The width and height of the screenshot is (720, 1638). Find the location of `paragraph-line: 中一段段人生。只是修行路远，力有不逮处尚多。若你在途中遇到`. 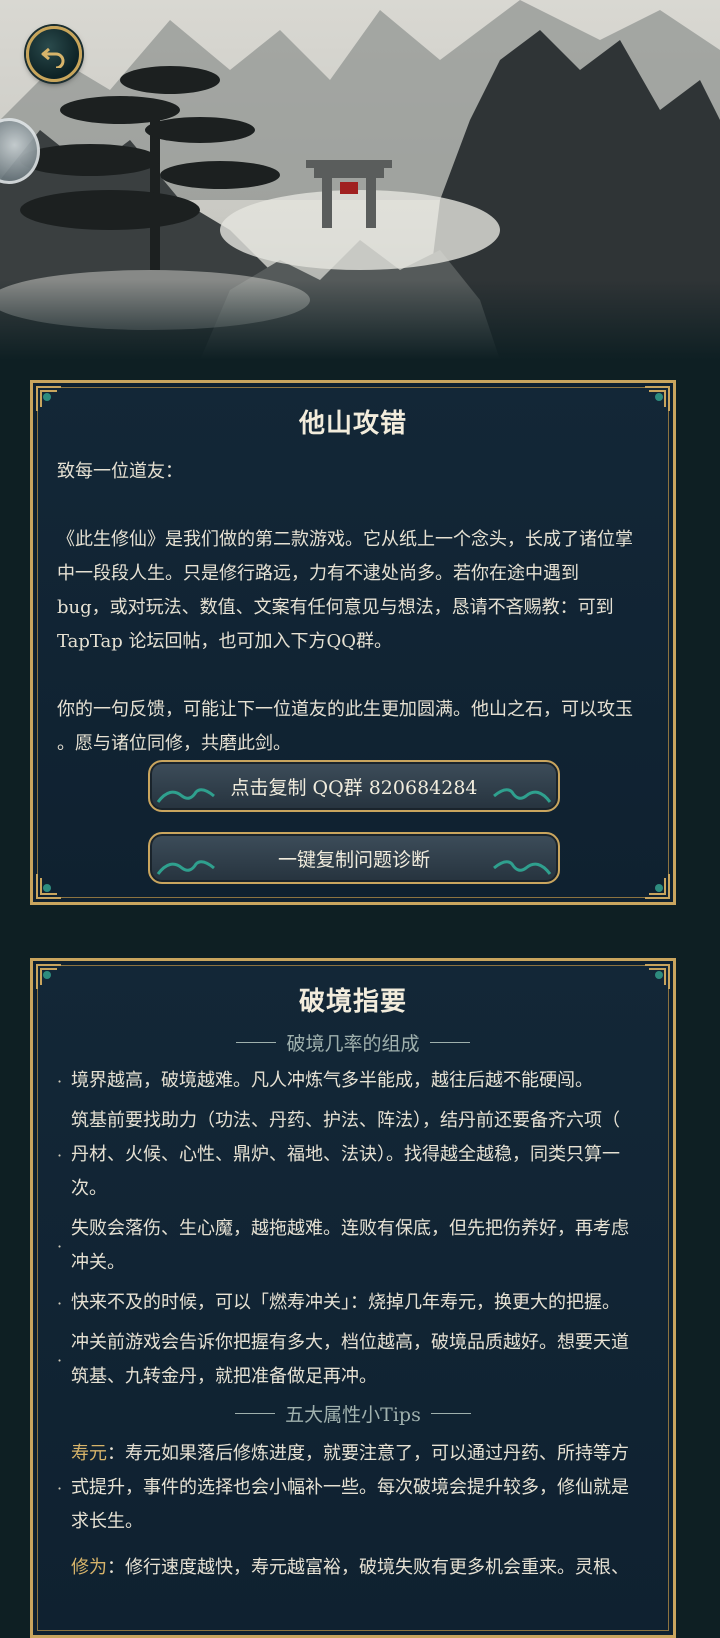

paragraph-line: 中一段段人生。只是修行路远，力有不逮处尚多。若你在途中遇到 is located at coordinates (318, 573).